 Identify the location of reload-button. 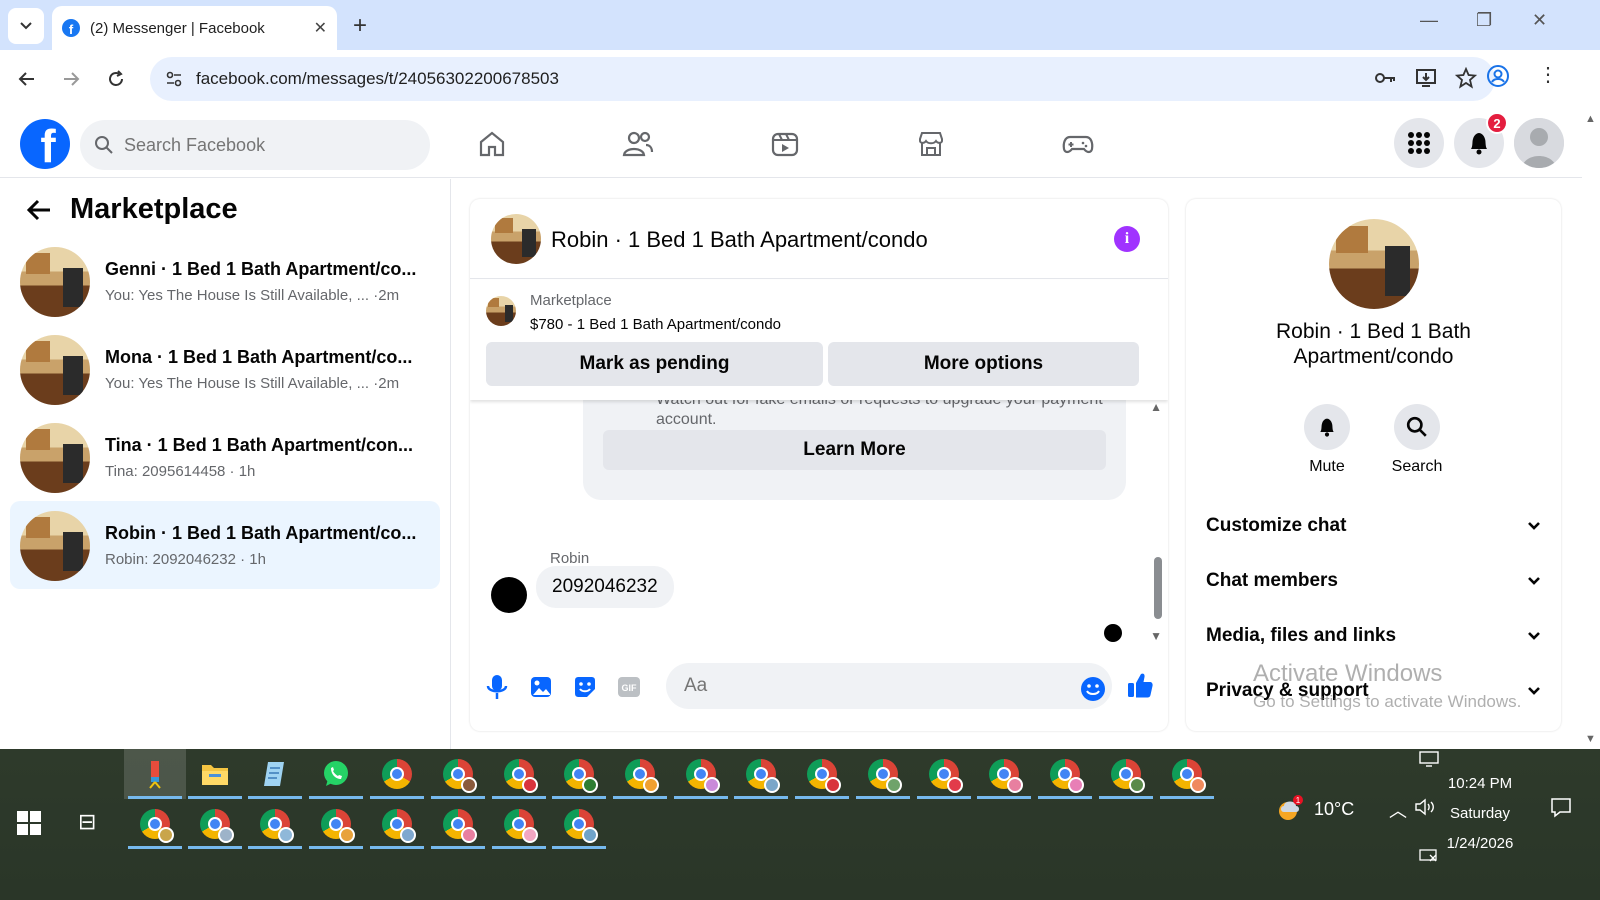
(116, 79).